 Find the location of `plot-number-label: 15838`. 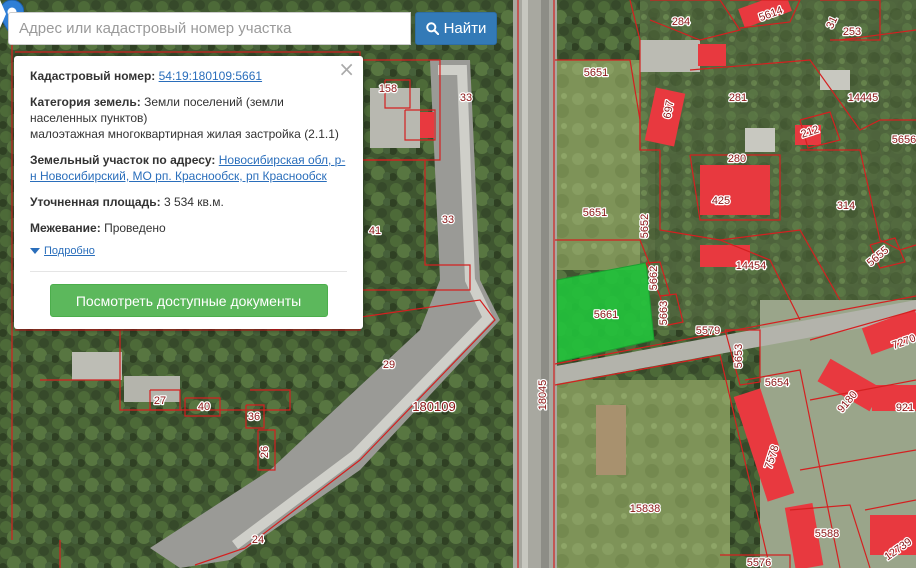

plot-number-label: 15838 is located at coordinates (645, 509).